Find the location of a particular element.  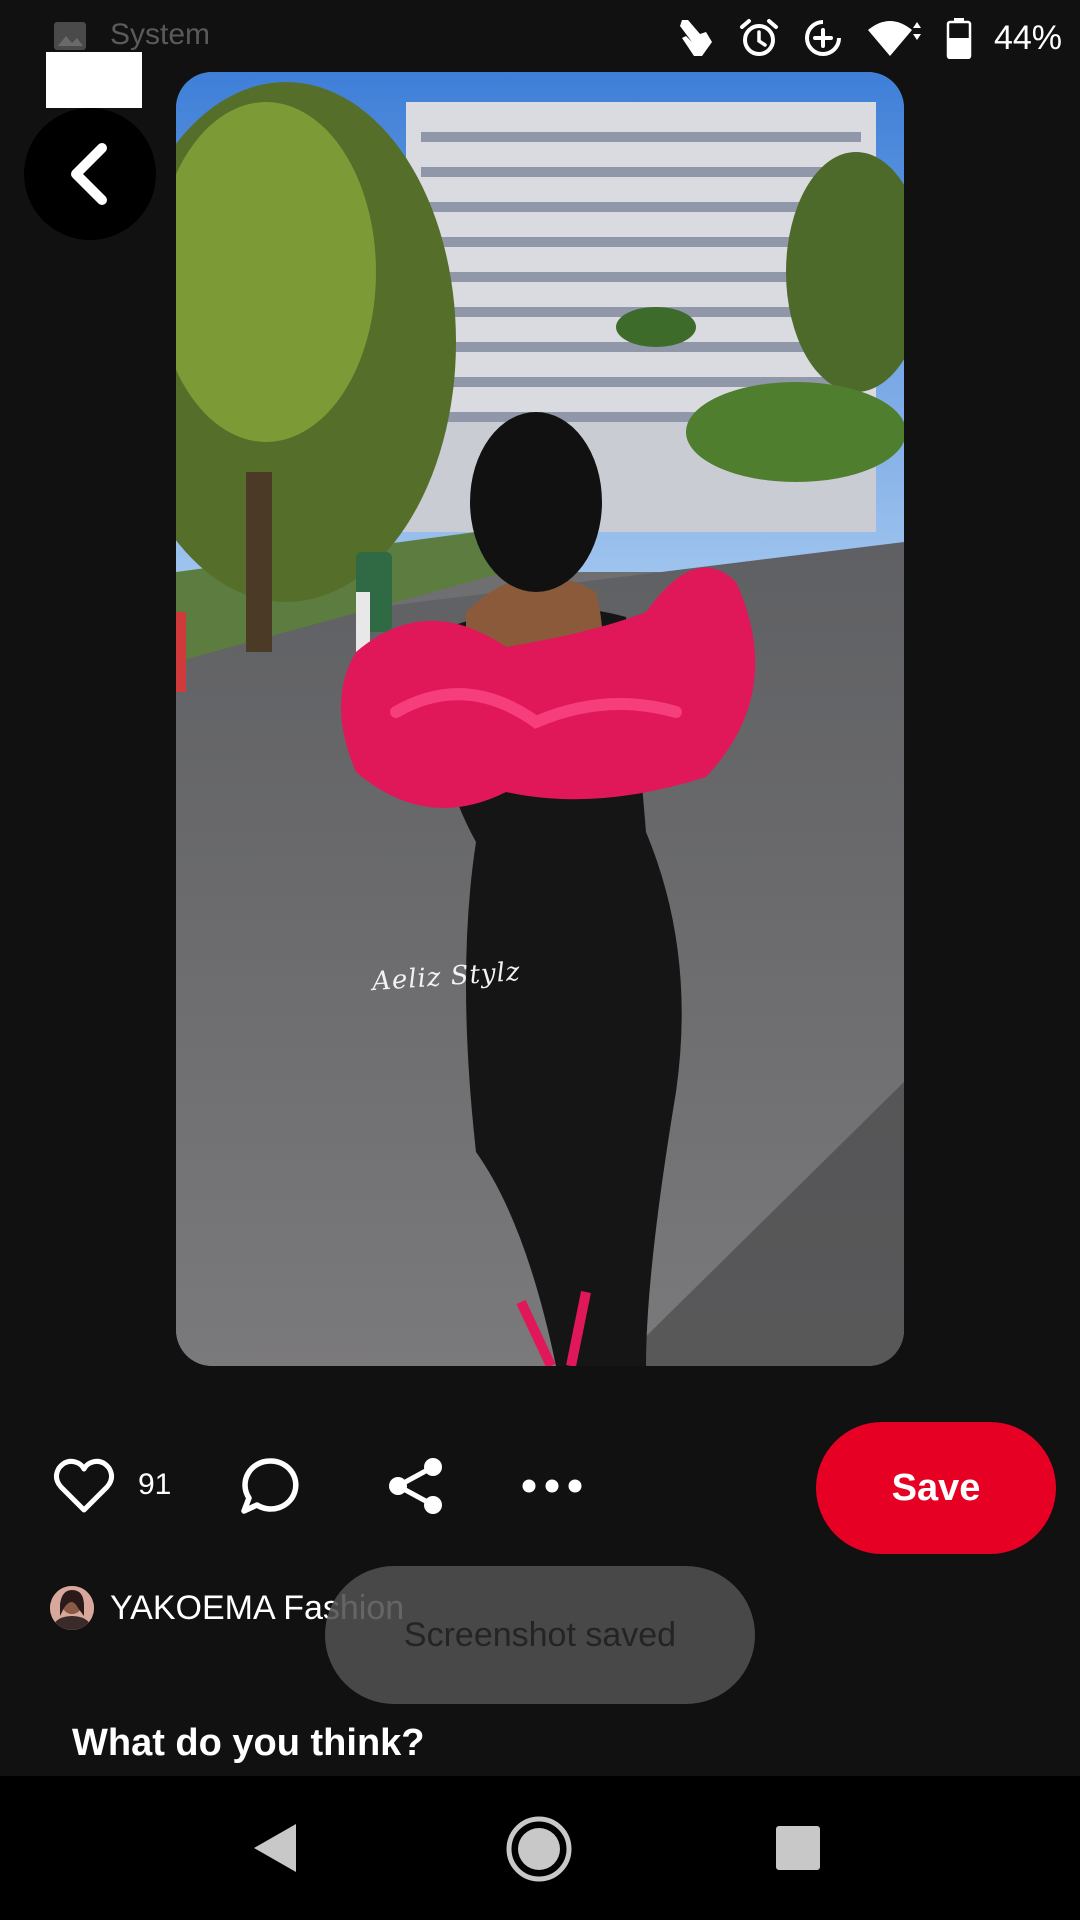

comment-prompt: What do you think? is located at coordinates (248, 1743).